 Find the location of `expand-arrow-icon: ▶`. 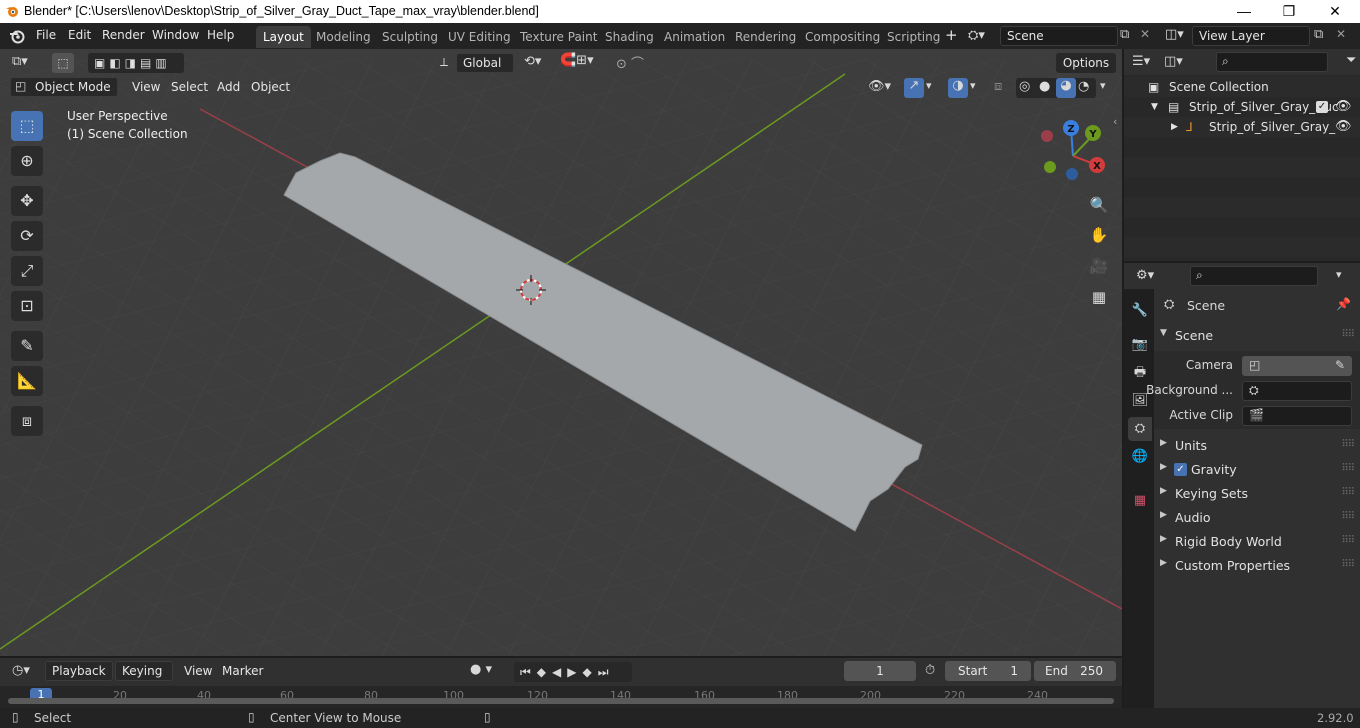

expand-arrow-icon: ▶ is located at coordinates (1174, 127).